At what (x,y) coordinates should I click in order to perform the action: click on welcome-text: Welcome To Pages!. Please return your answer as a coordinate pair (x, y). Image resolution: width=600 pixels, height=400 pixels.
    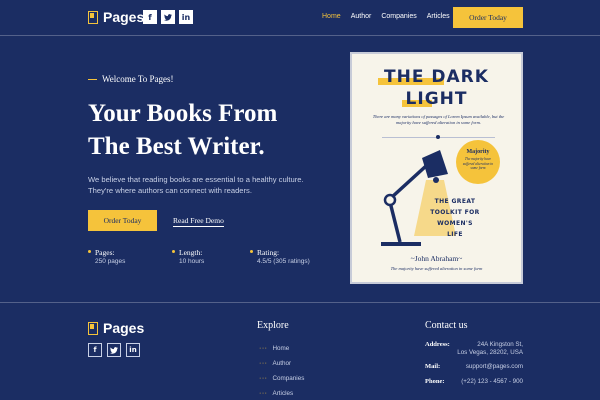
    Looking at the image, I should click on (138, 79).